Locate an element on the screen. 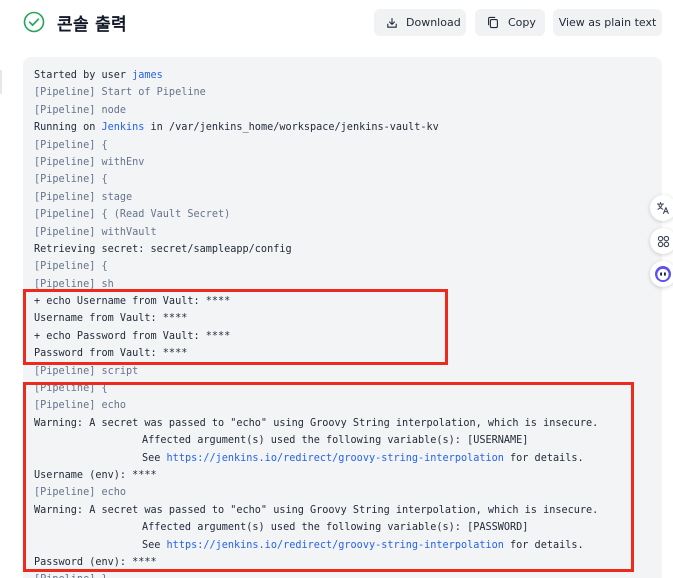 The height and width of the screenshot is (578, 673). console-line: Started by user james is located at coordinates (316, 75).